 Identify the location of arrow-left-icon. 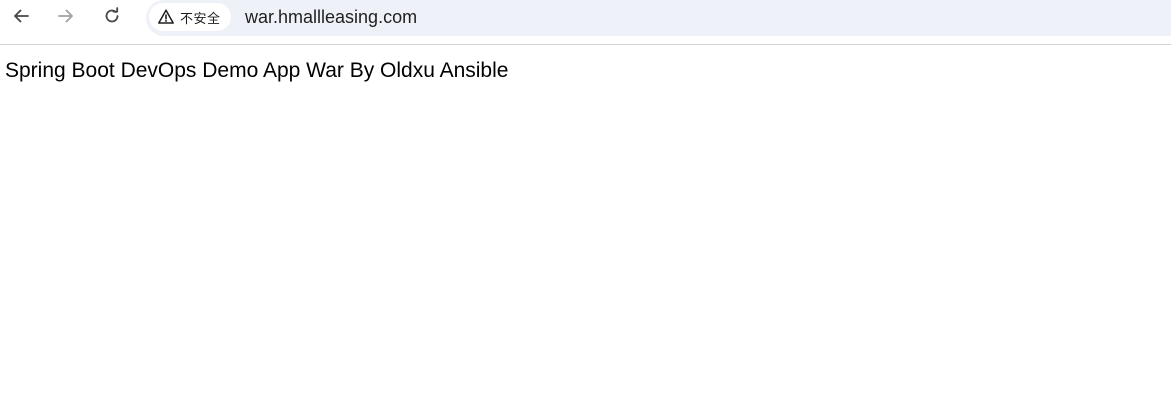
(21, 16).